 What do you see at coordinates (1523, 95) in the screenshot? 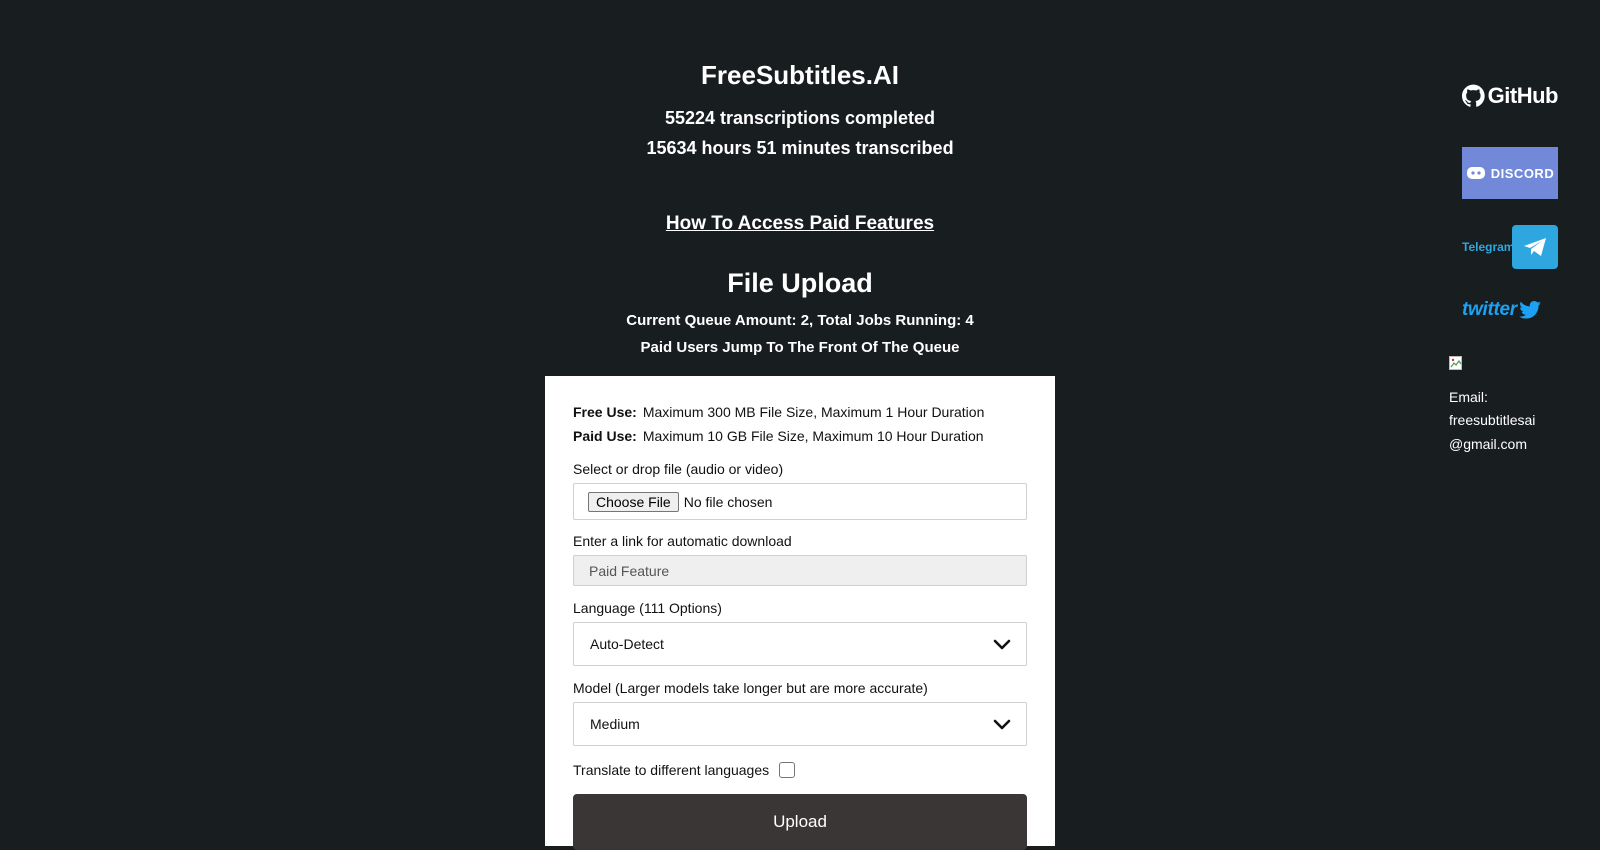
I see `github-label: GitHub` at bounding box center [1523, 95].